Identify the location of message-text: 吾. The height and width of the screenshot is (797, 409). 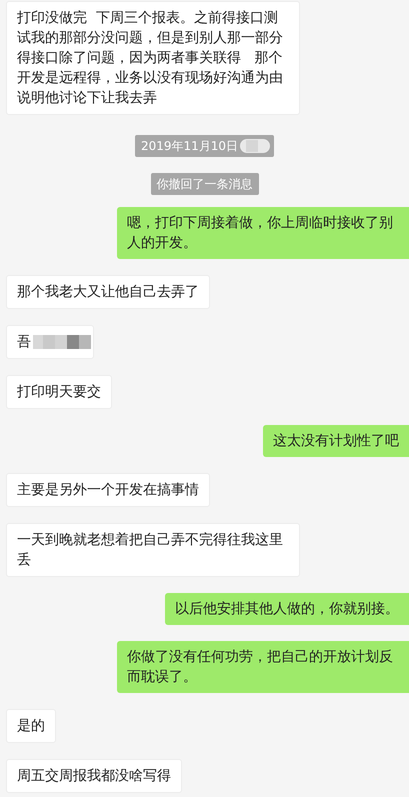
(24, 342).